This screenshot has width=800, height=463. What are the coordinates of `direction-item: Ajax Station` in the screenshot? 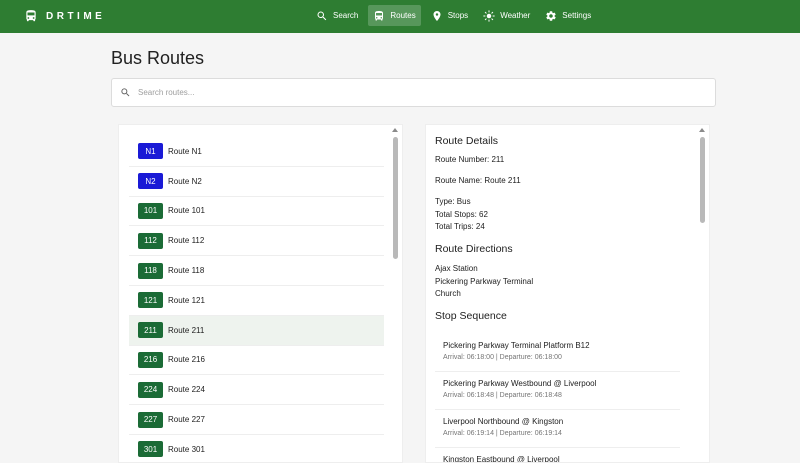 It's located at (456, 268).